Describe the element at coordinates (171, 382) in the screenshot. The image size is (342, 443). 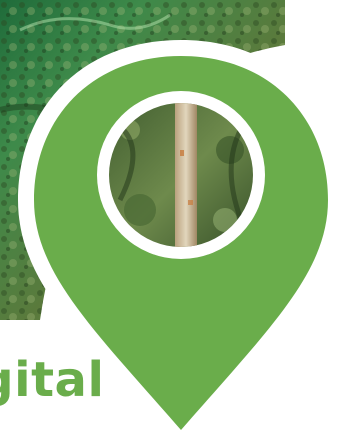
I see `headline: Digital` at that location.